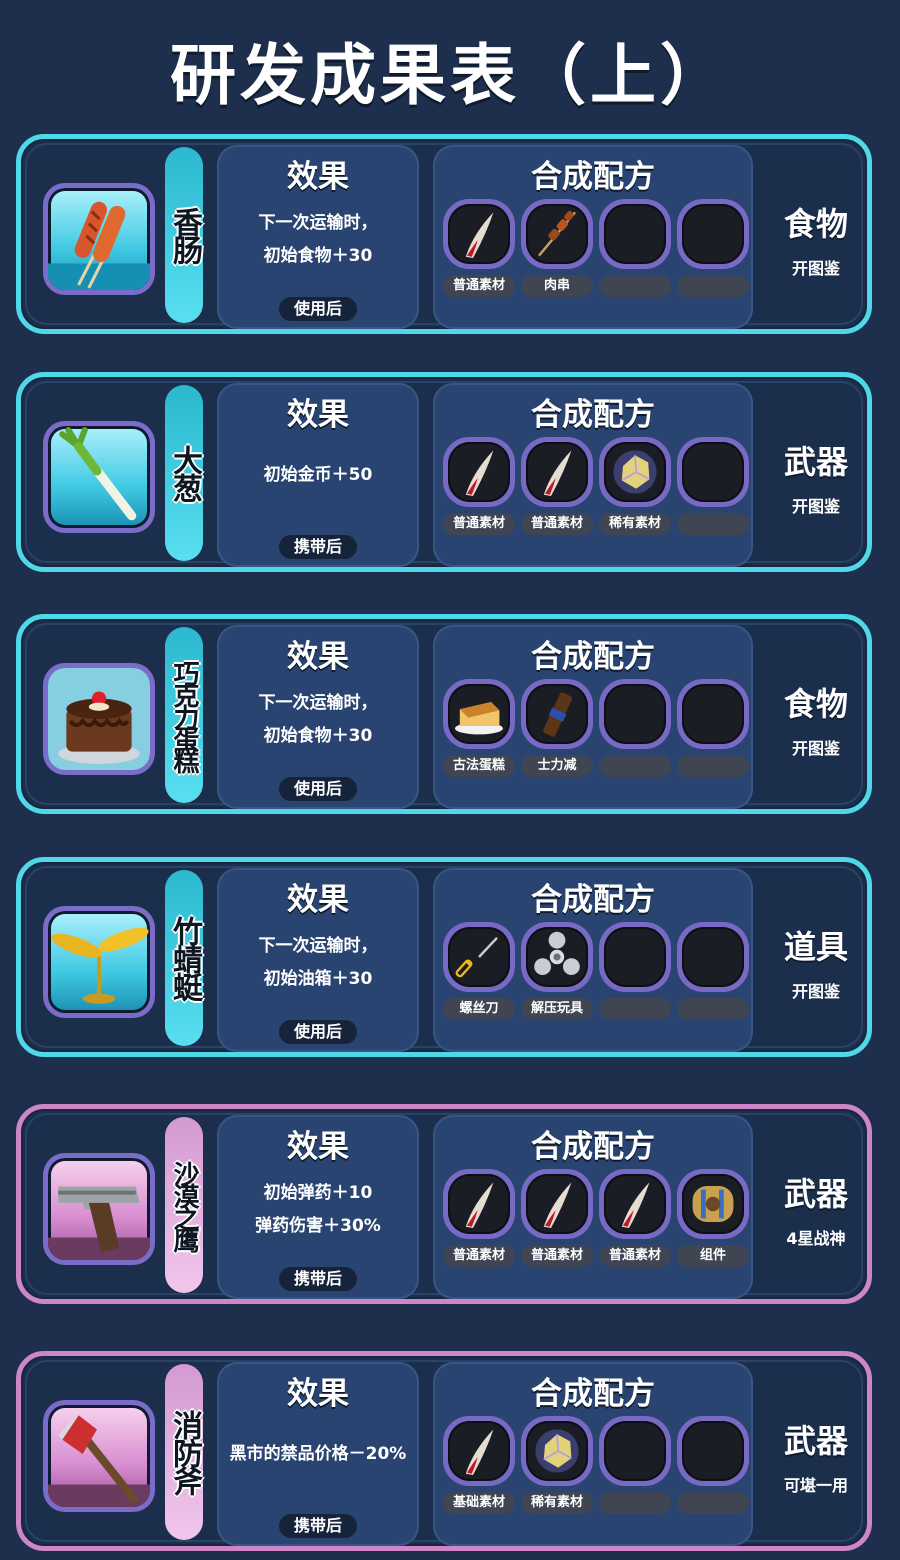 This screenshot has width=900, height=1560. I want to click on item-source: 4星战神, so click(816, 1238).